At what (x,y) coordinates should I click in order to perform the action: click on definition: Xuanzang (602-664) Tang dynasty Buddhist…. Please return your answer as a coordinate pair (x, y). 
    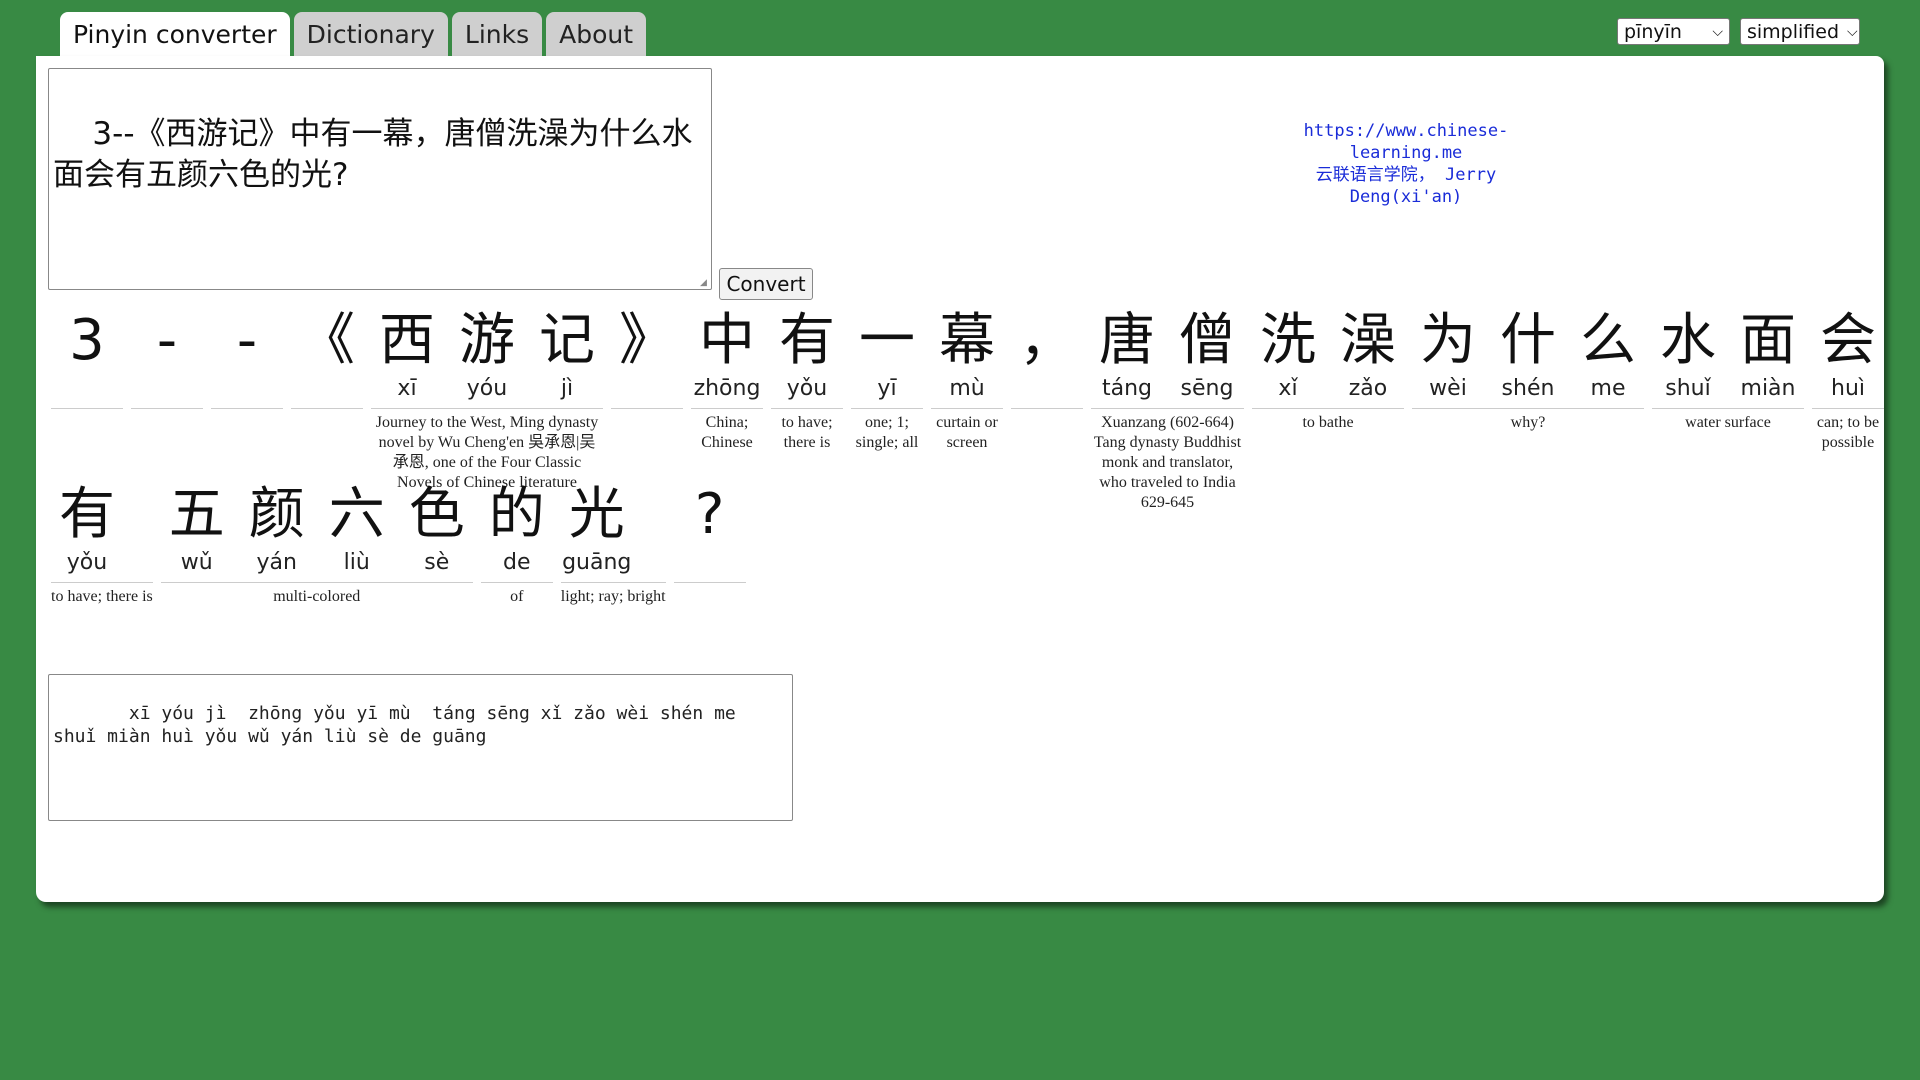
    Looking at the image, I should click on (1167, 462).